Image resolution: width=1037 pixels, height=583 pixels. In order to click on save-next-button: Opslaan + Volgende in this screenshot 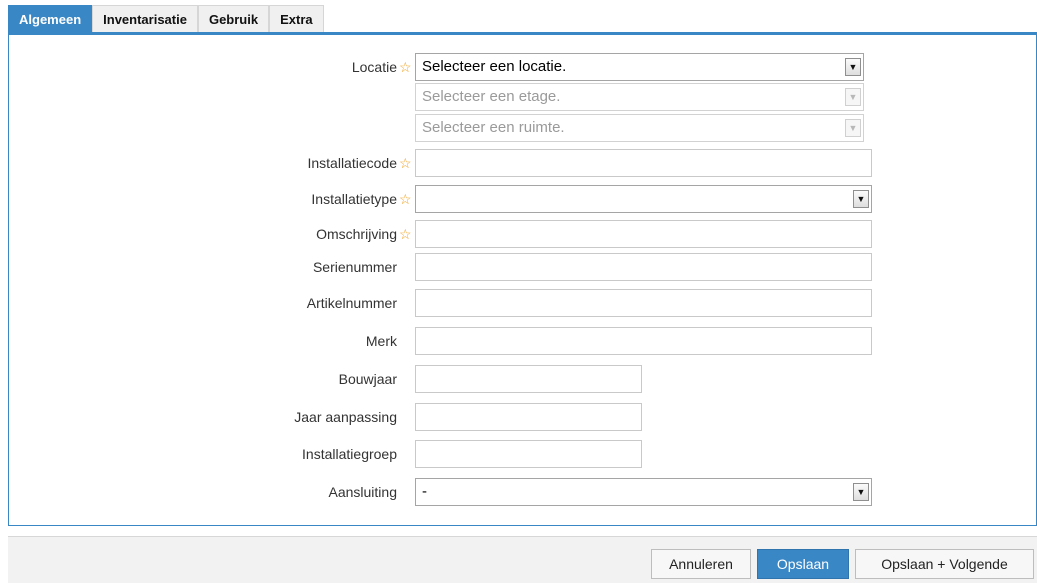, I will do `click(944, 564)`.